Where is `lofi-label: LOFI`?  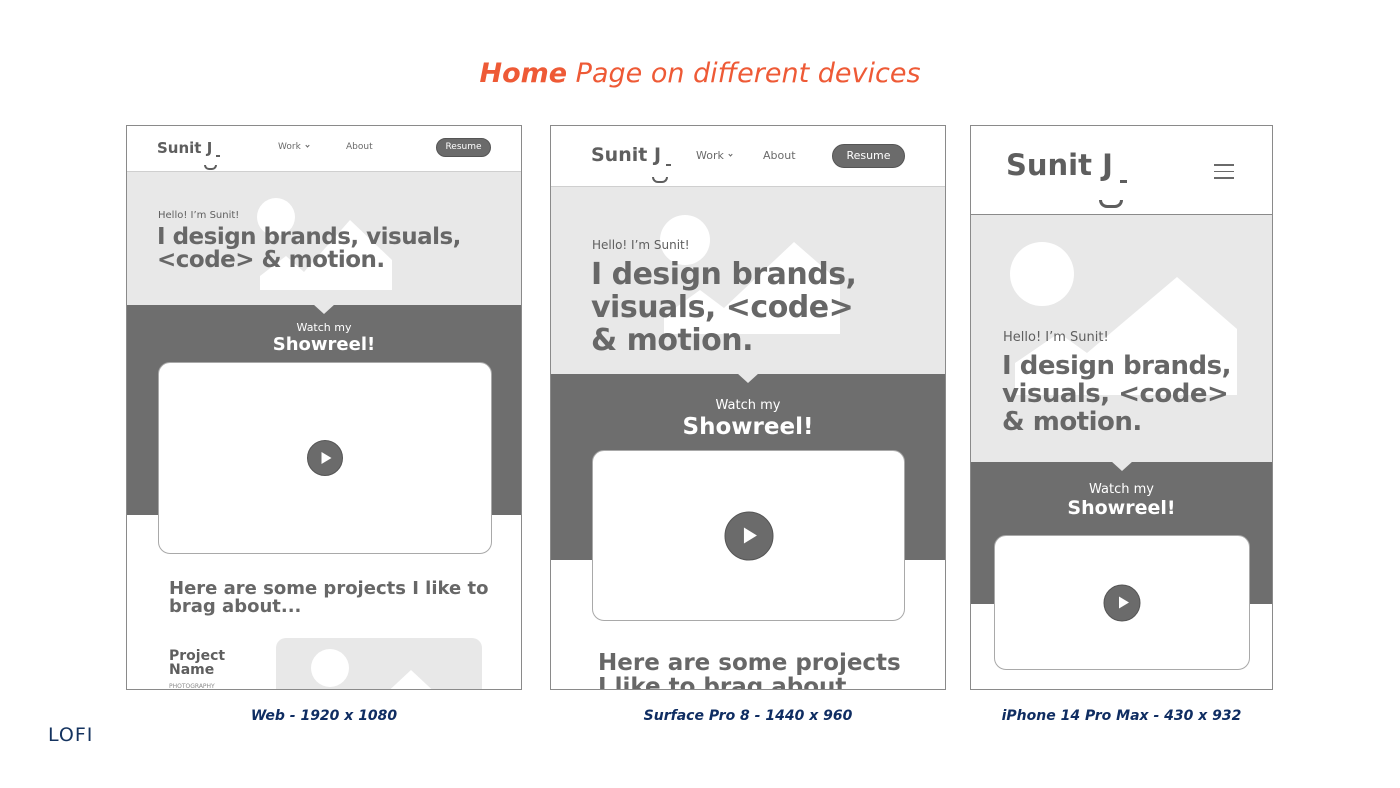
lofi-label: LOFI is located at coordinates (71, 735).